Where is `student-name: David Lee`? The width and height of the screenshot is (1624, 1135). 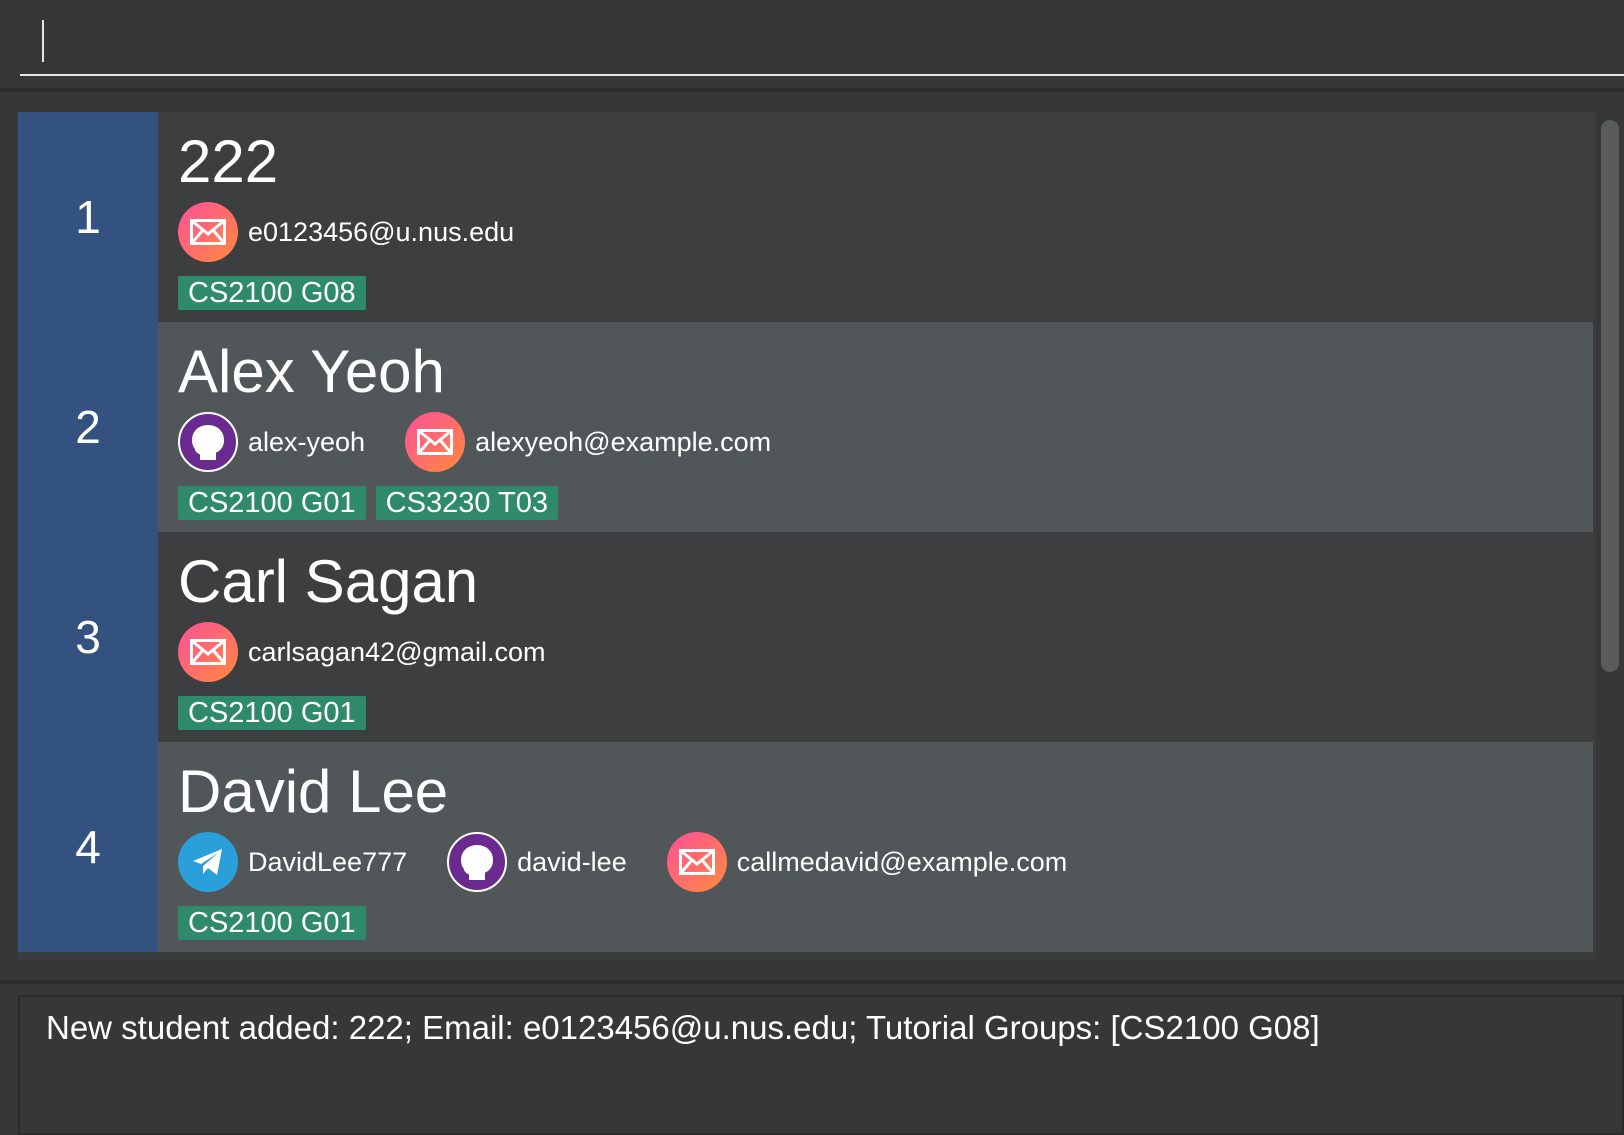
student-name: David Lee is located at coordinates (313, 791).